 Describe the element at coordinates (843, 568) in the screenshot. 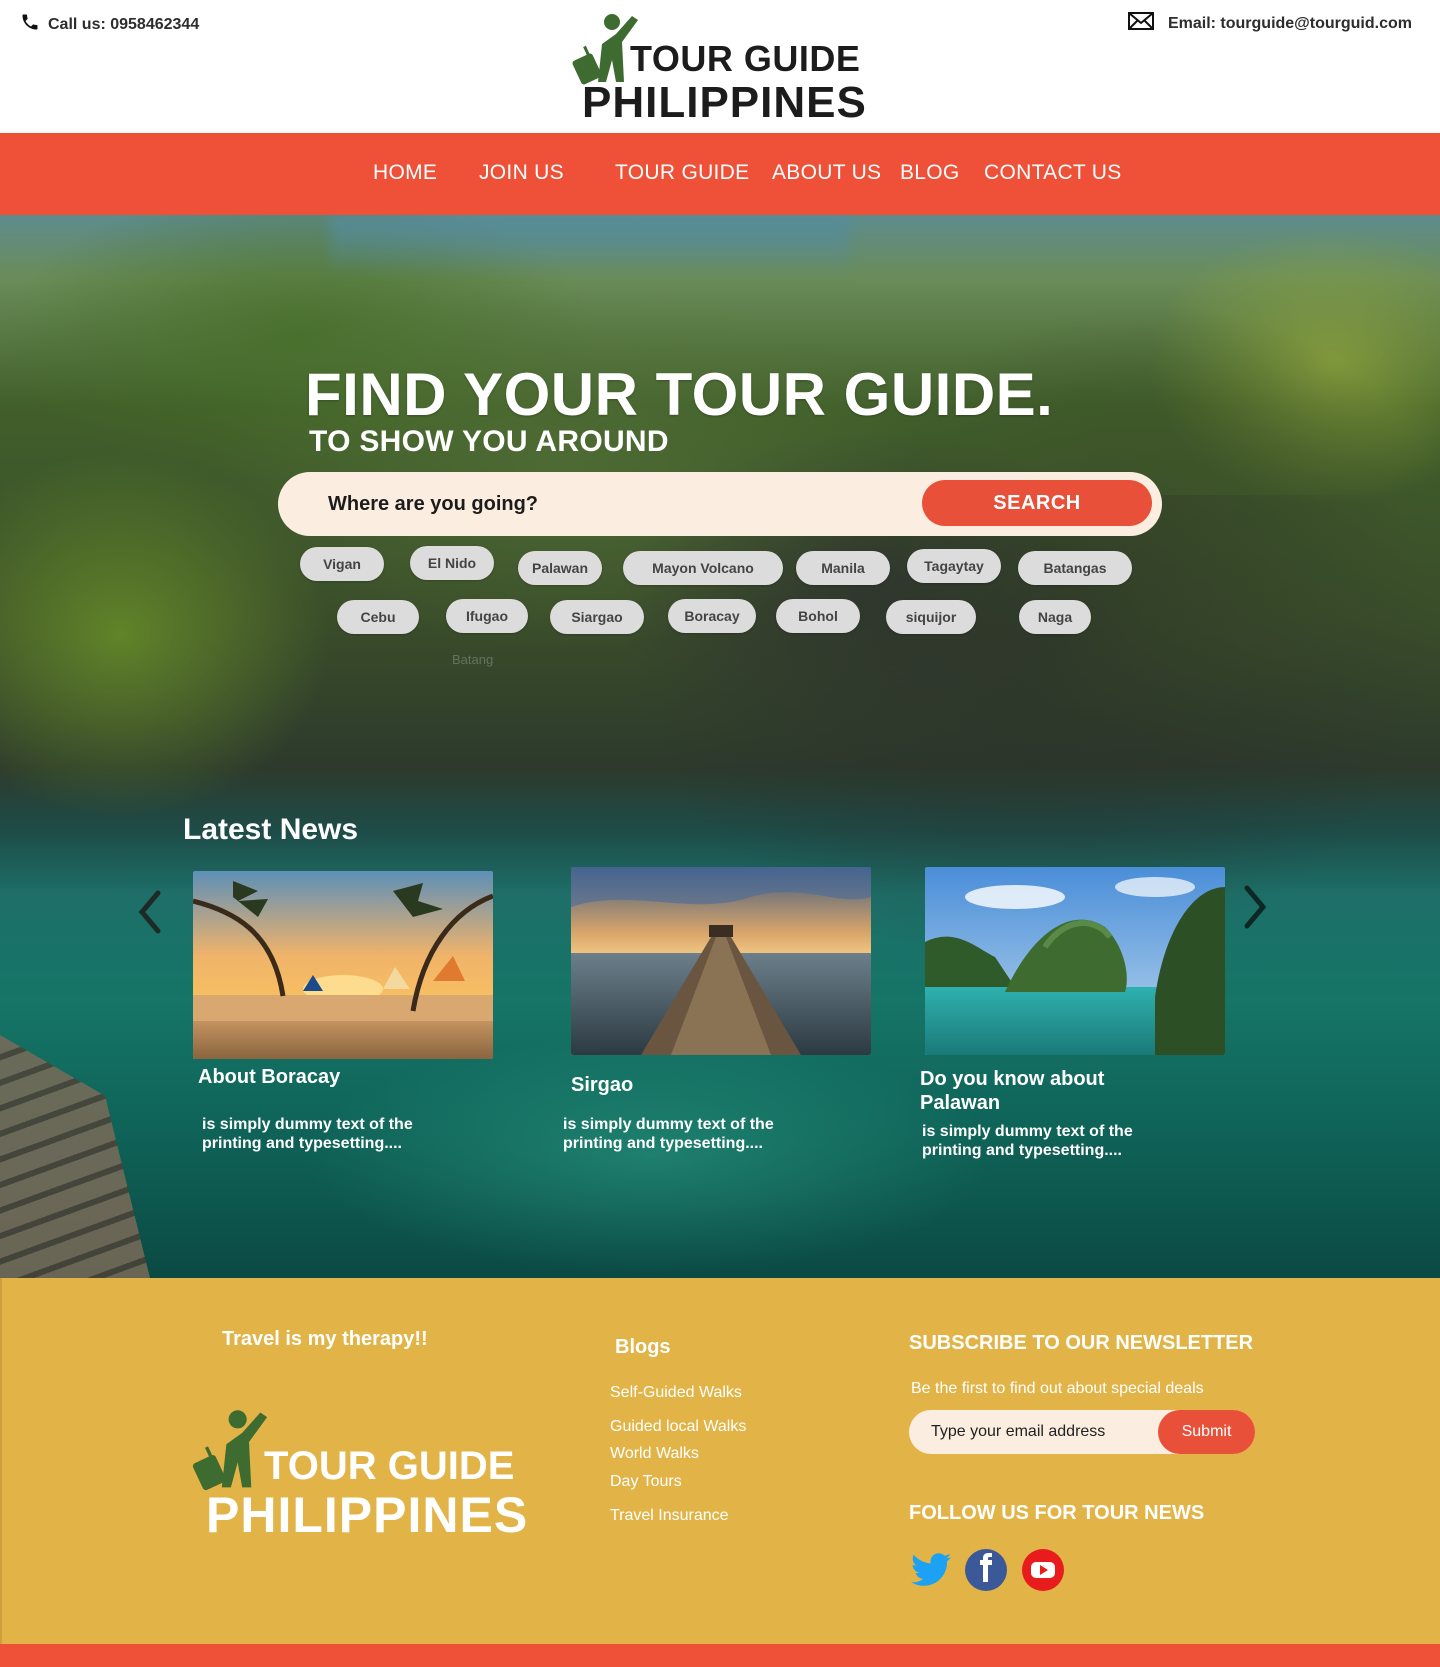

I see `destination-tag-manila: Manila` at that location.